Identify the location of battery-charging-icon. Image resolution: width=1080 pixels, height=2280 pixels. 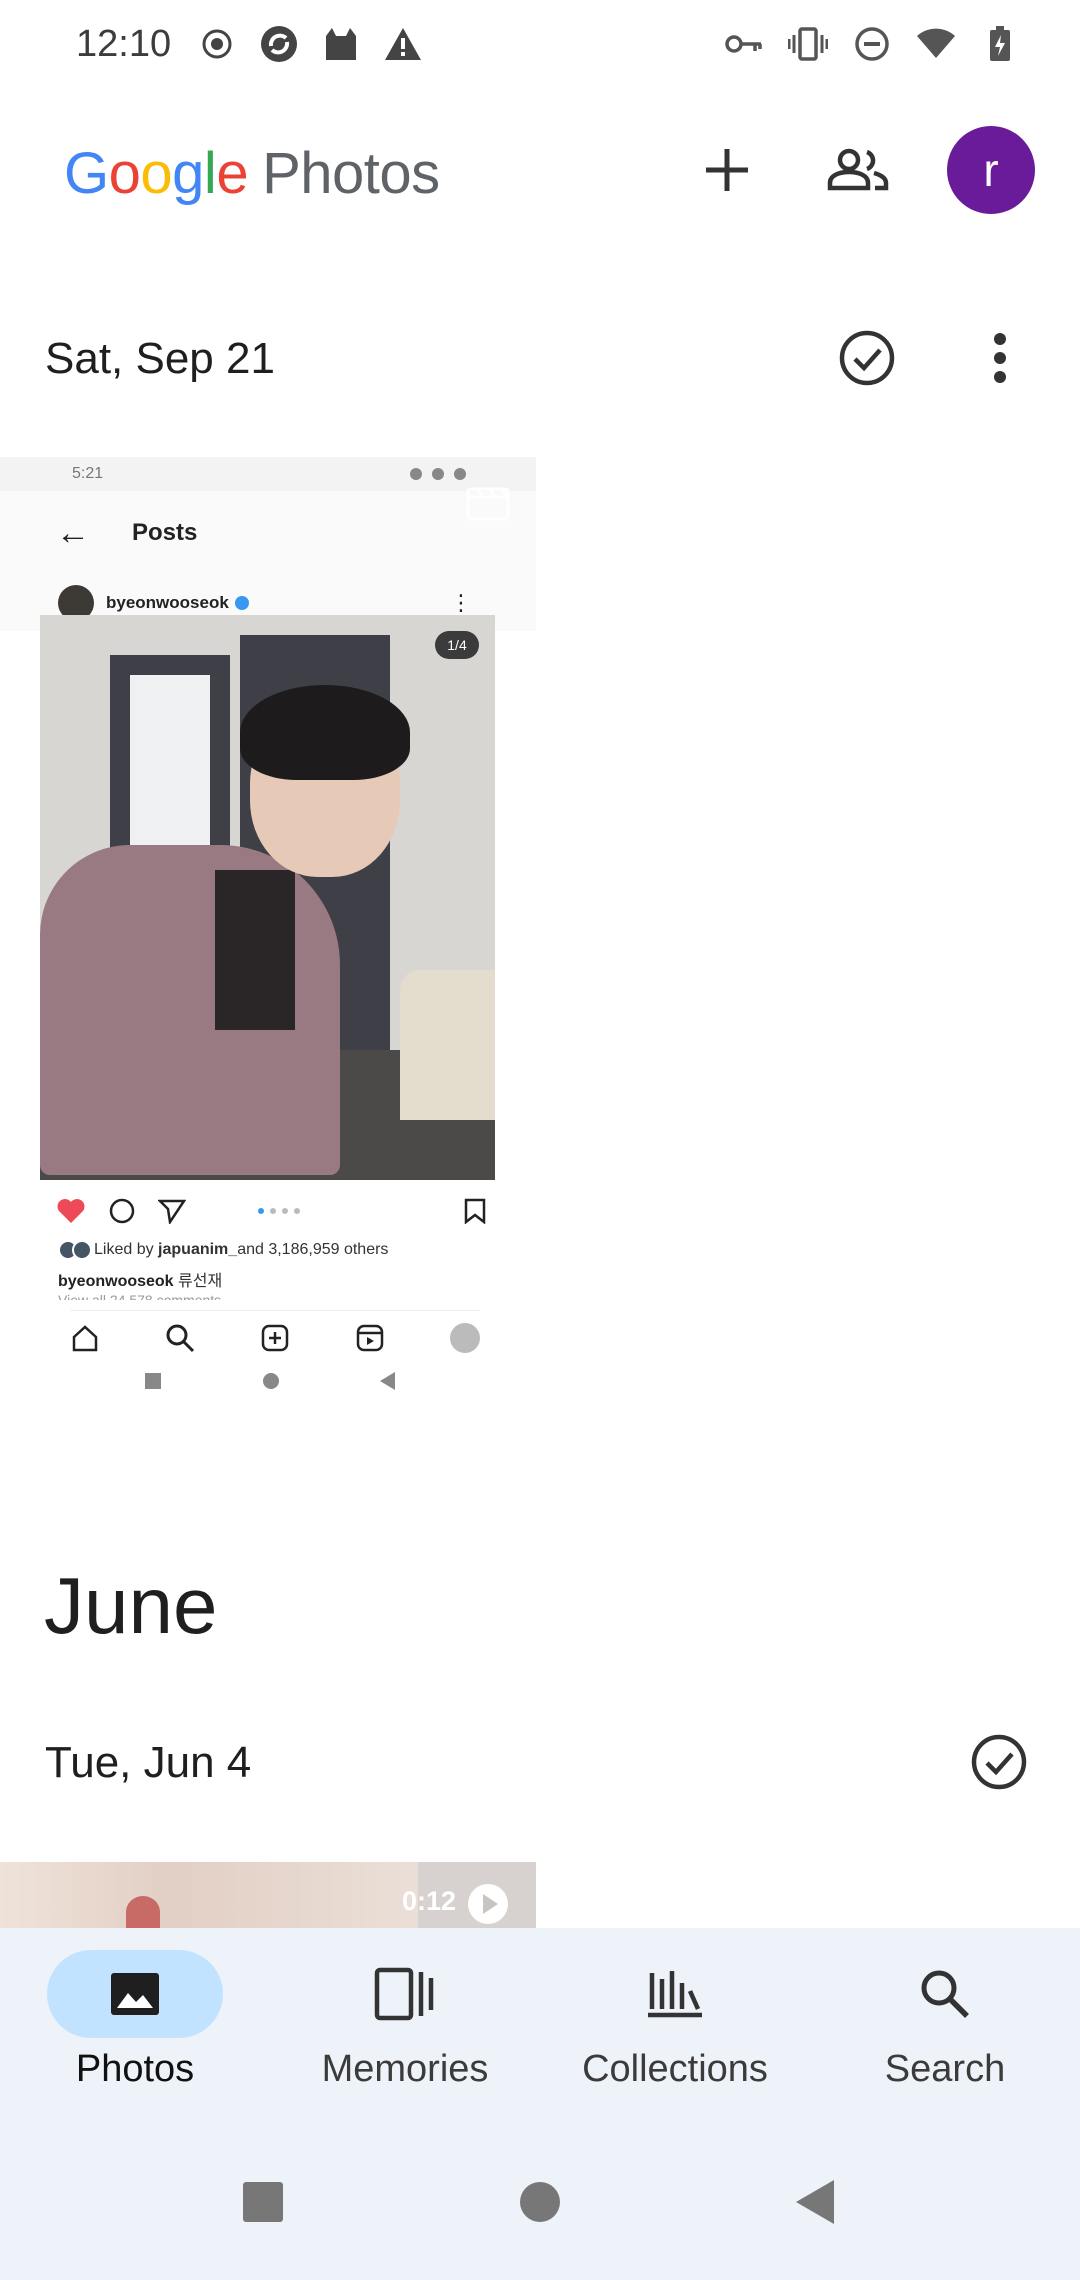
(1000, 44).